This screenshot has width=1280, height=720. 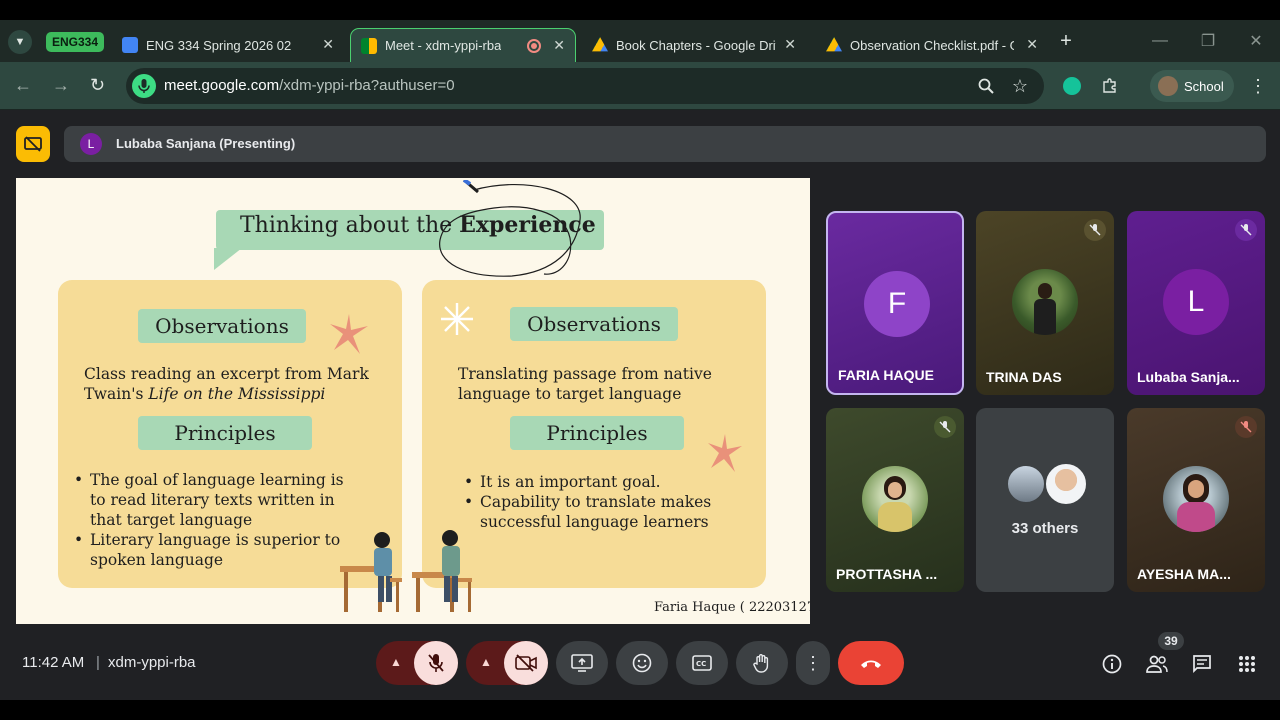 What do you see at coordinates (1204, 86) in the screenshot?
I see `profile-label: School` at bounding box center [1204, 86].